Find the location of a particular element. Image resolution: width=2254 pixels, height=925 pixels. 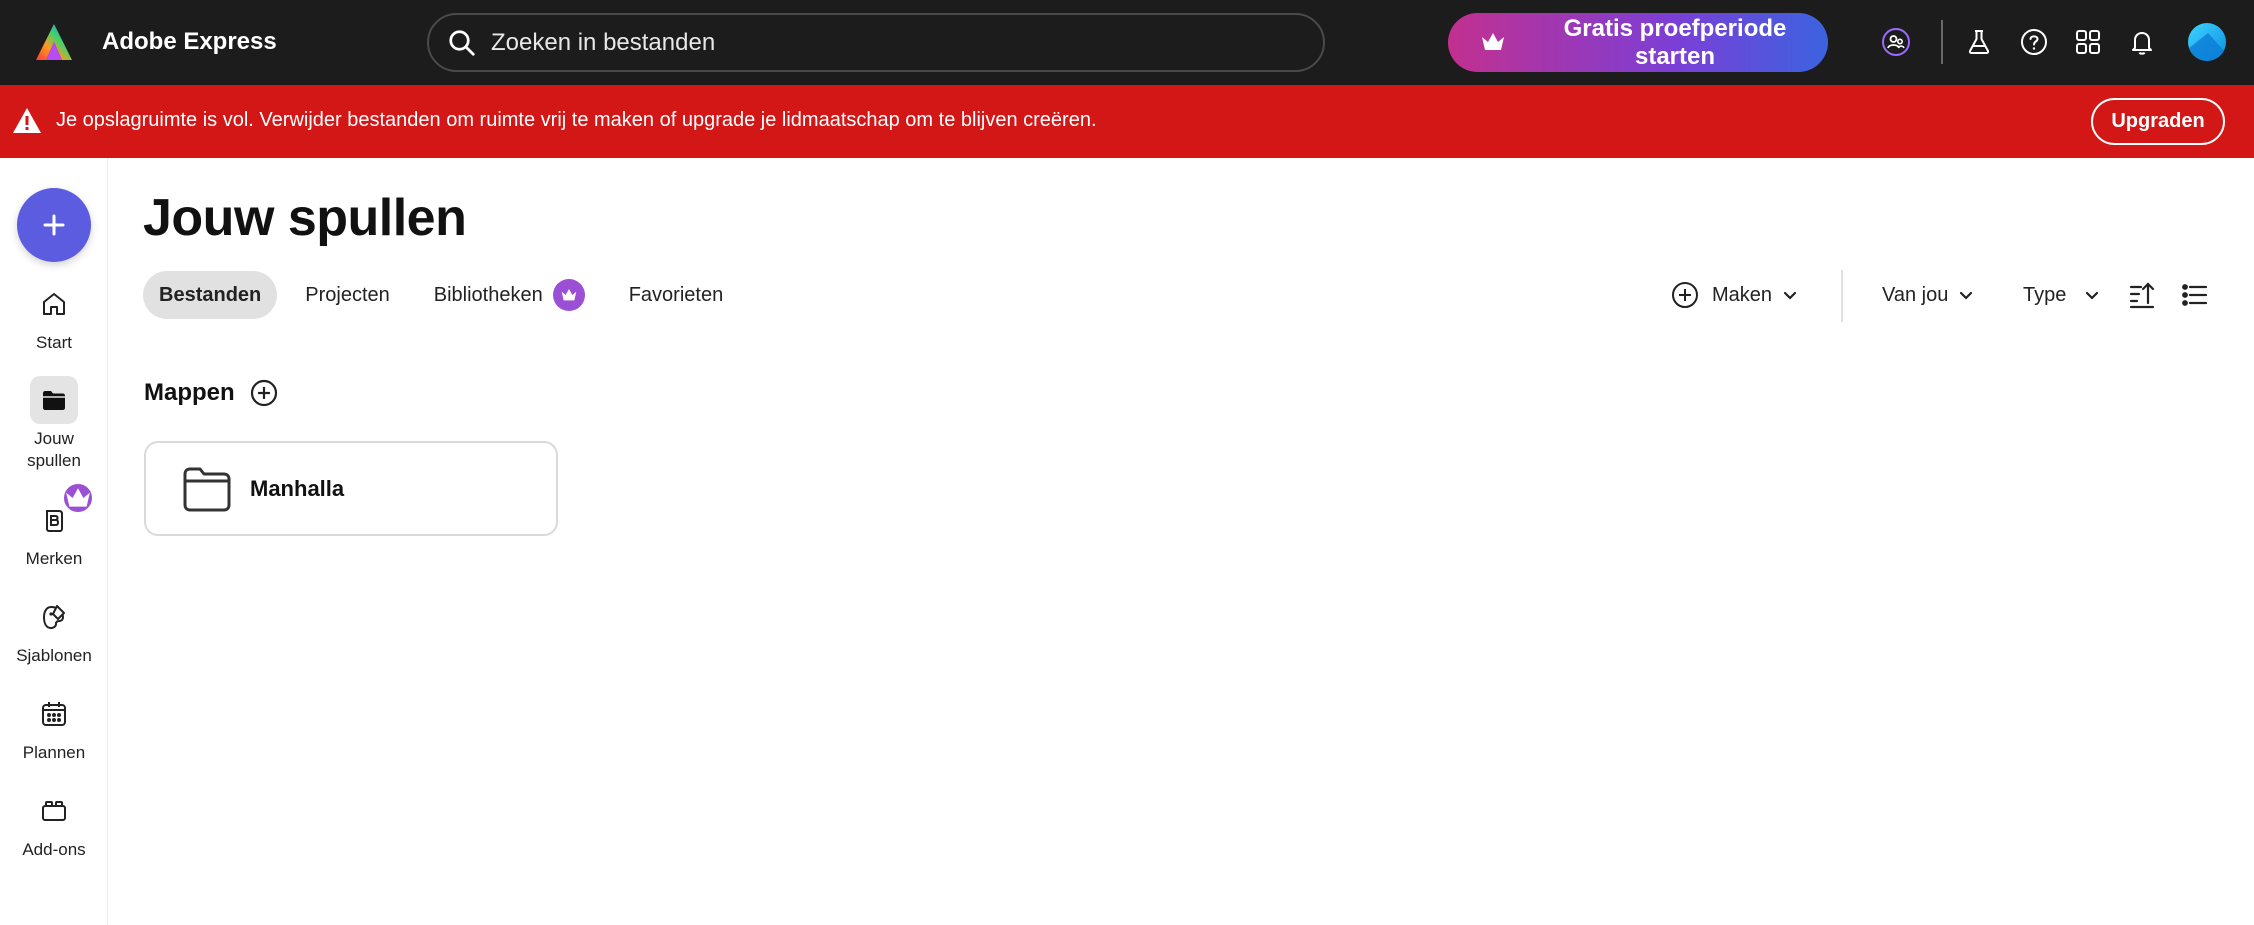

brand-icon-wrap is located at coordinates (62, 513).